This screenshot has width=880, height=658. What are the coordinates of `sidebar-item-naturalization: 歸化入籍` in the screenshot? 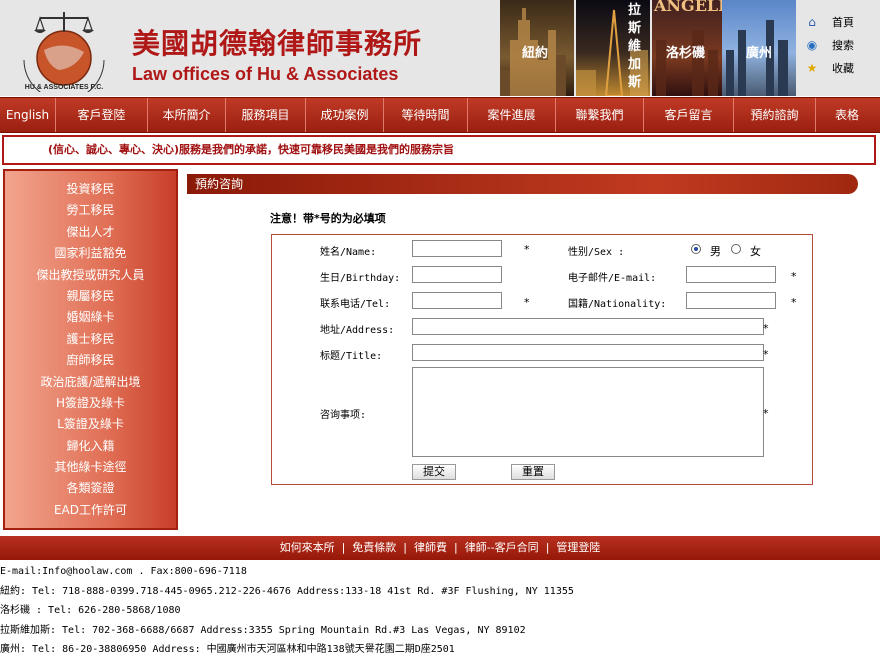 It's located at (90, 446).